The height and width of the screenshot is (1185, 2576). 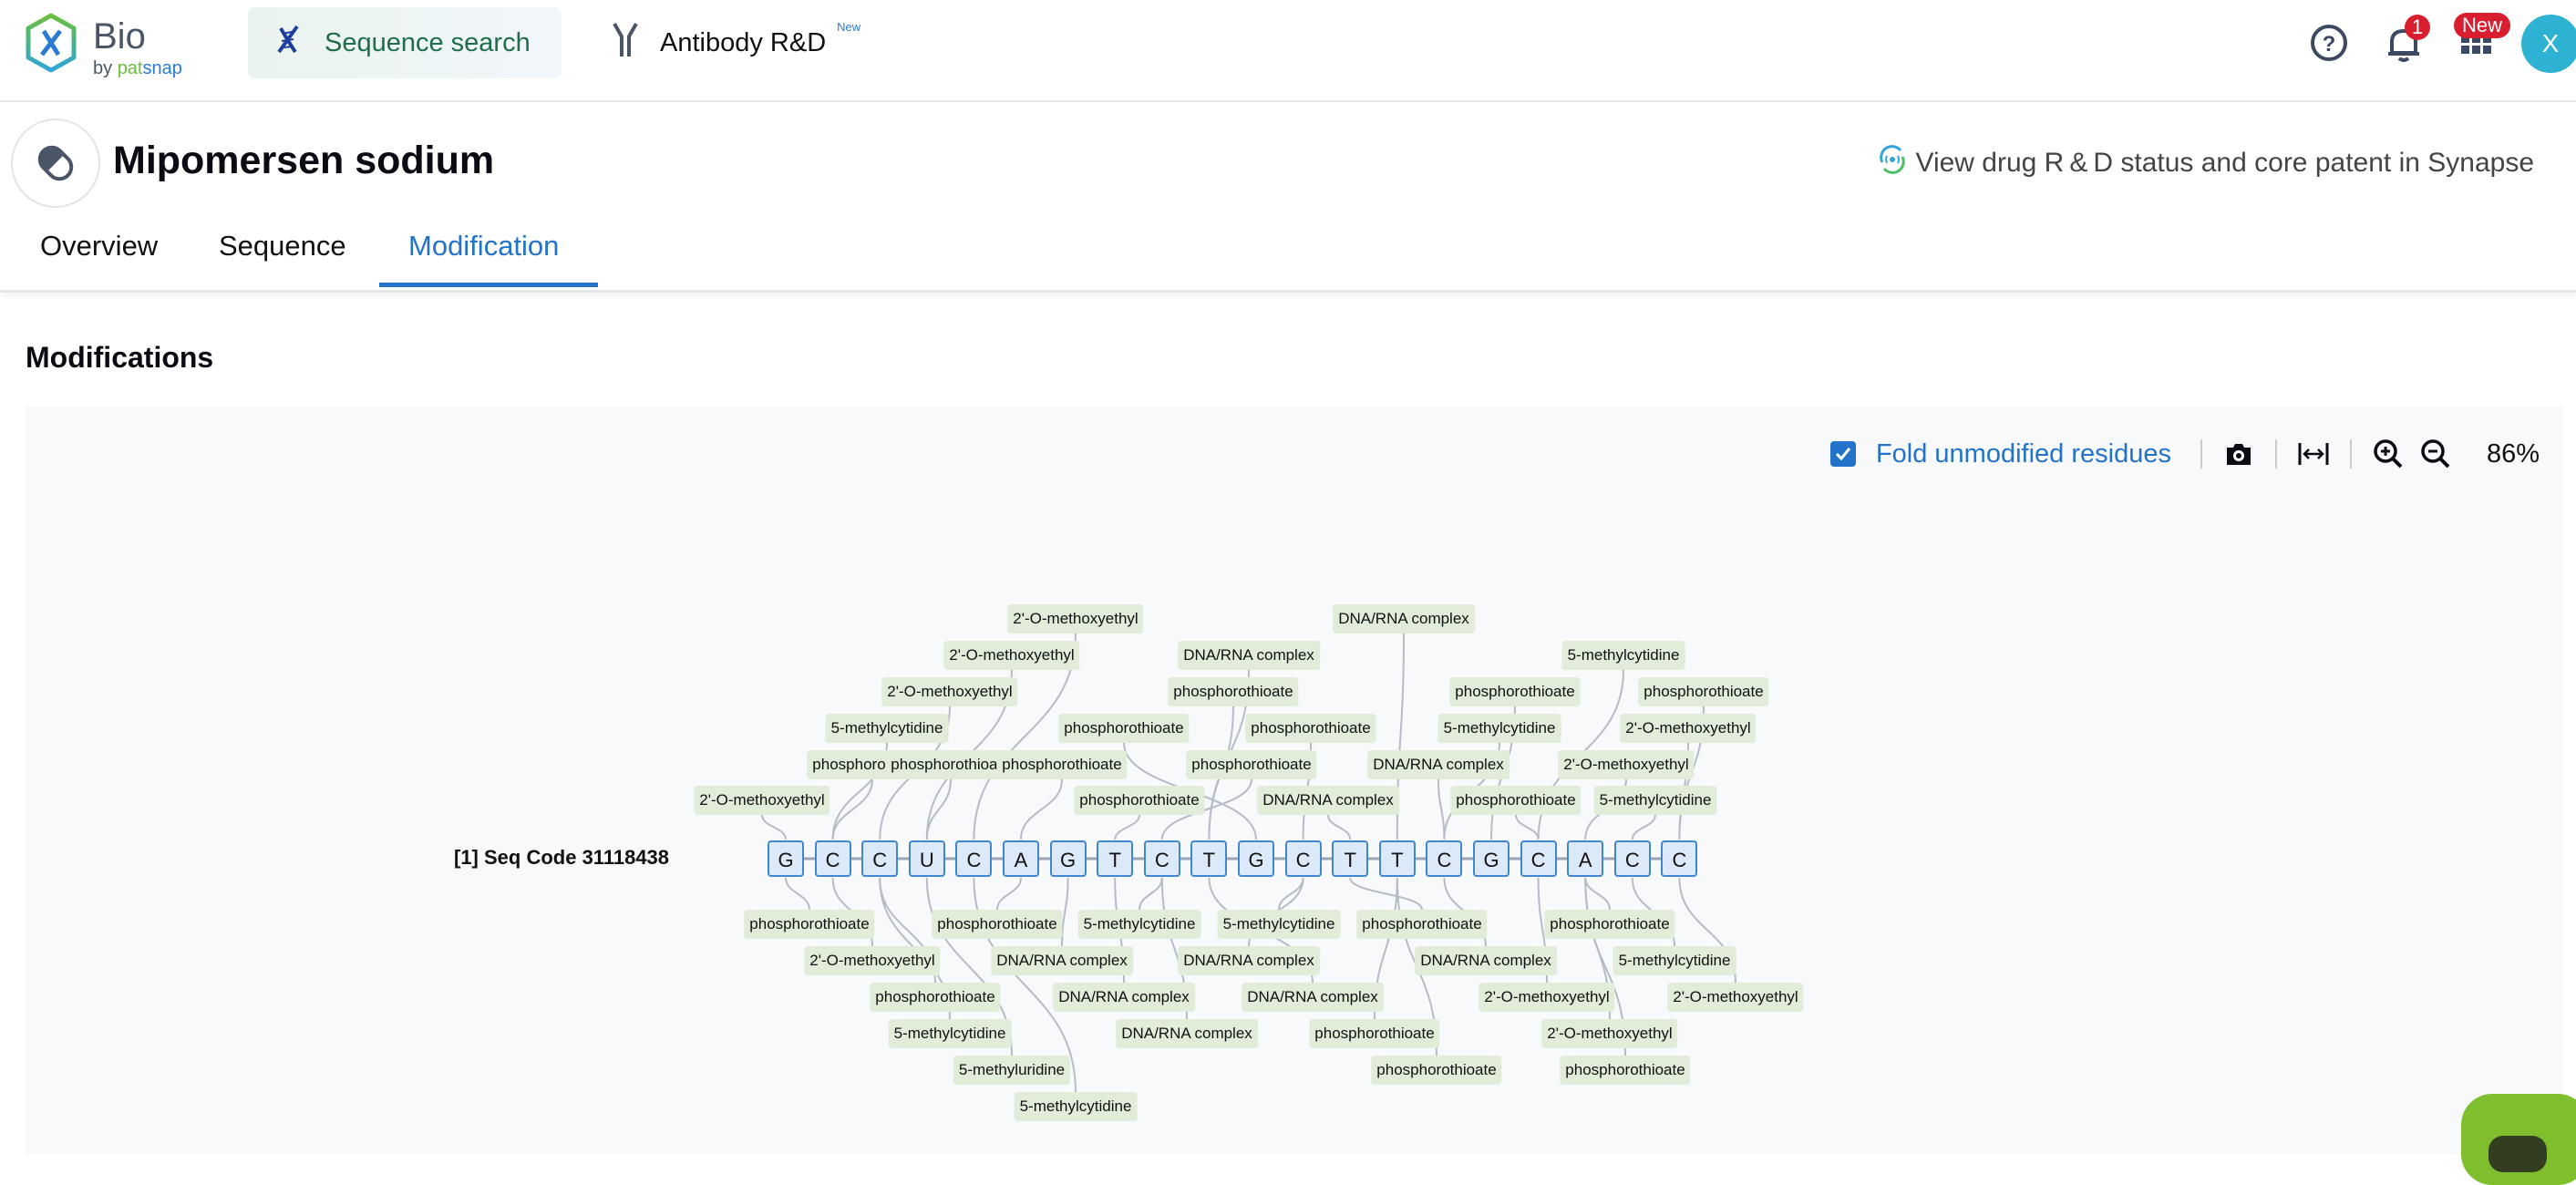 I want to click on toolbar-divider, so click(x=2275, y=454).